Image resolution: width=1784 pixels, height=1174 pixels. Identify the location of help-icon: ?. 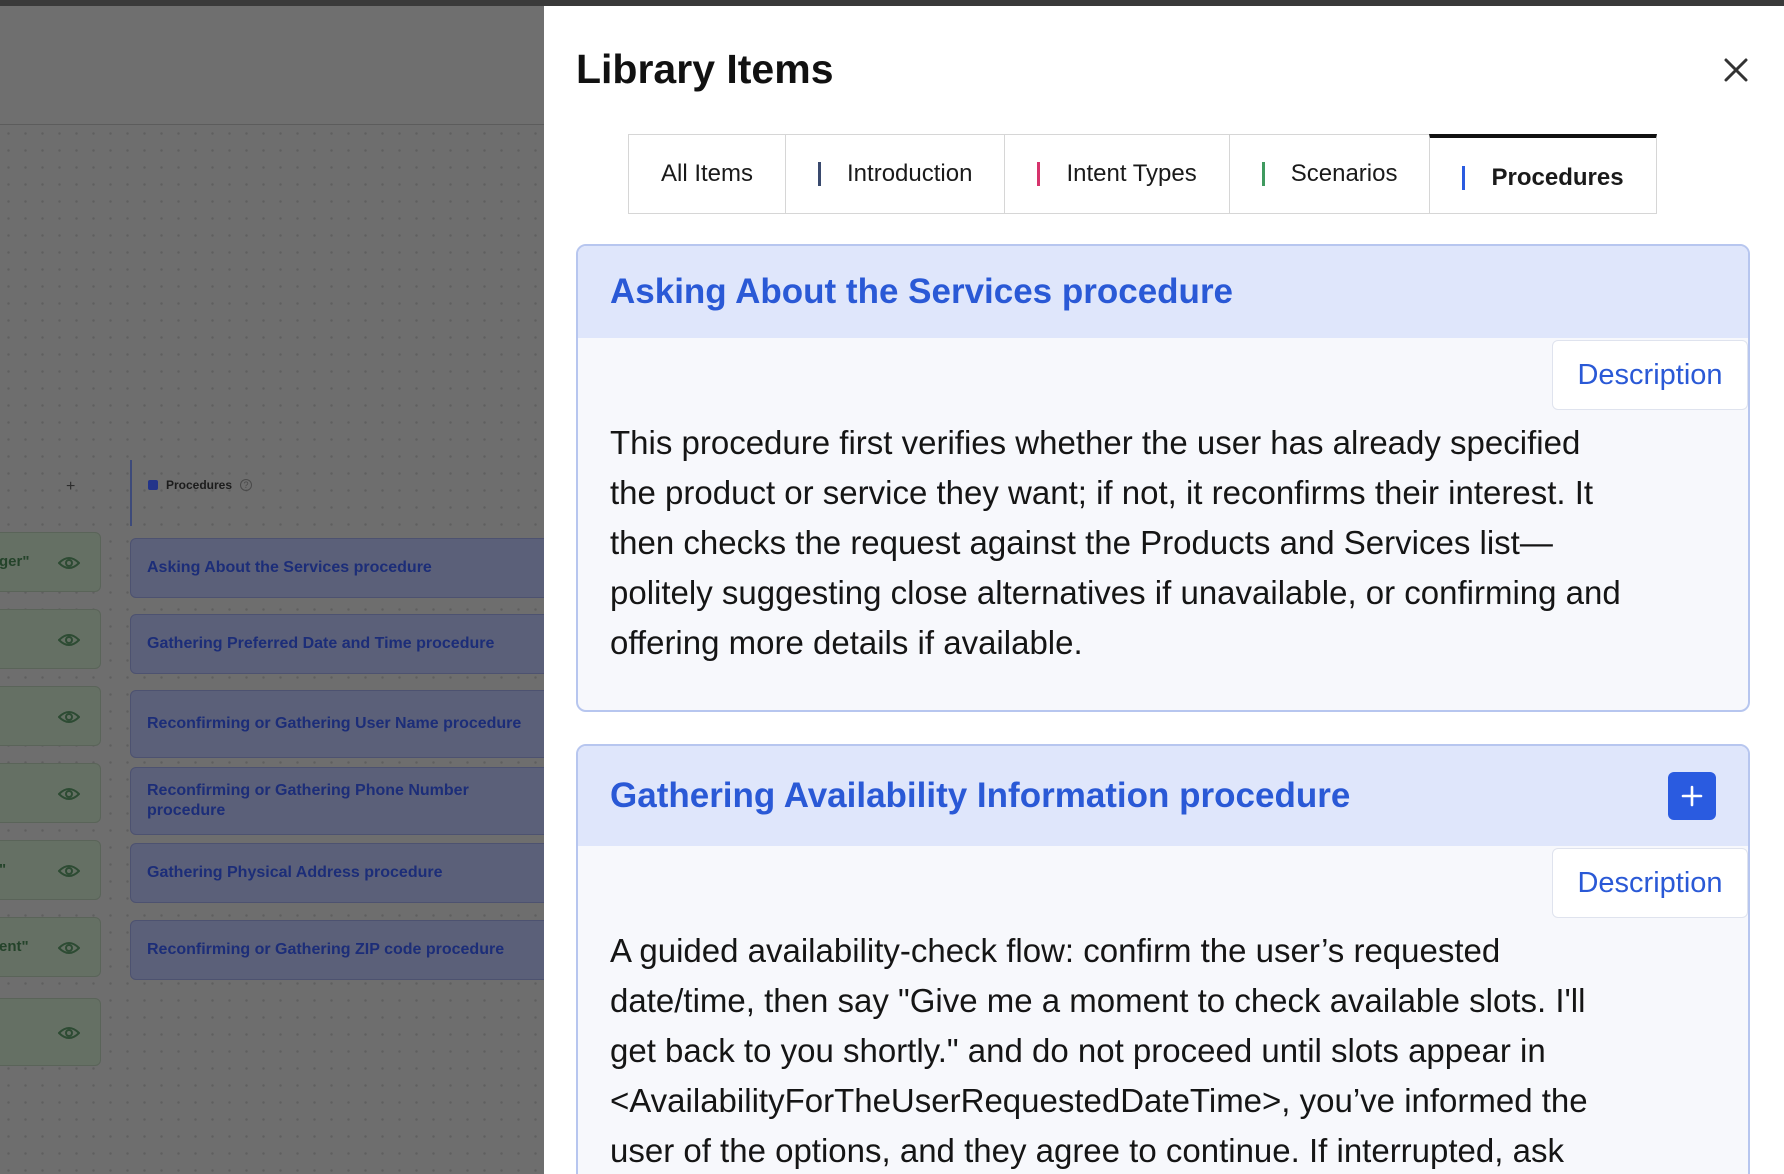
(246, 485).